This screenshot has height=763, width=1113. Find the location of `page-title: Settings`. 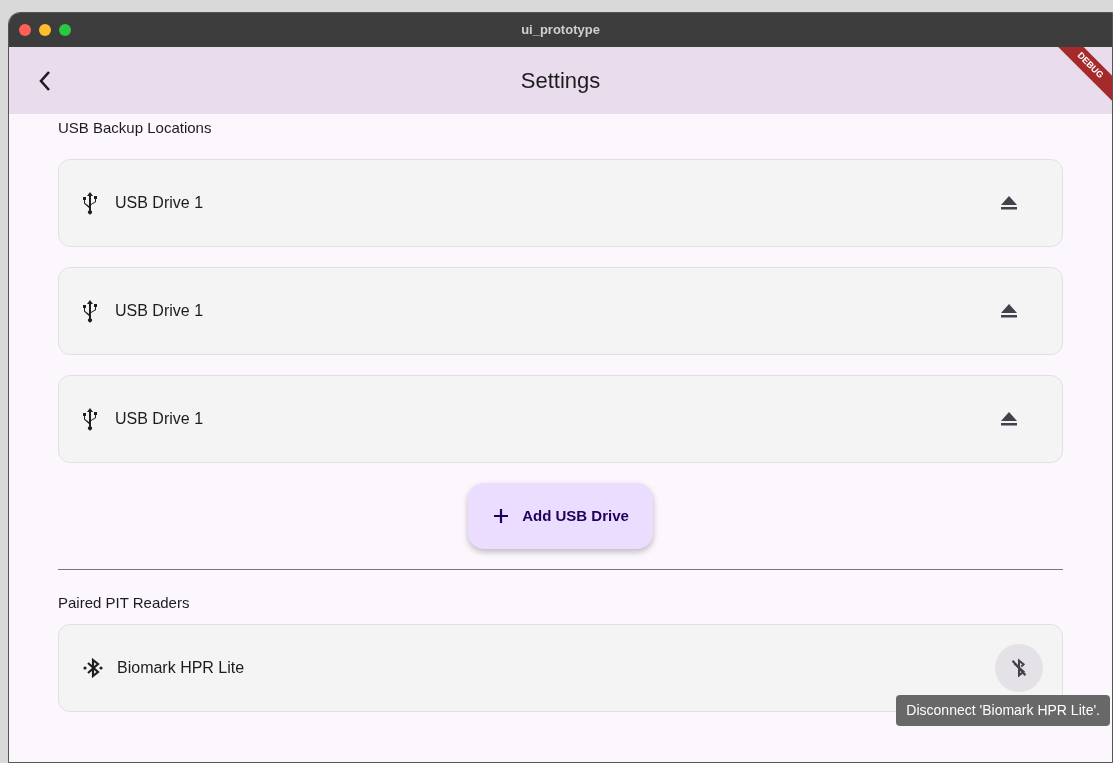

page-title: Settings is located at coordinates (560, 81).